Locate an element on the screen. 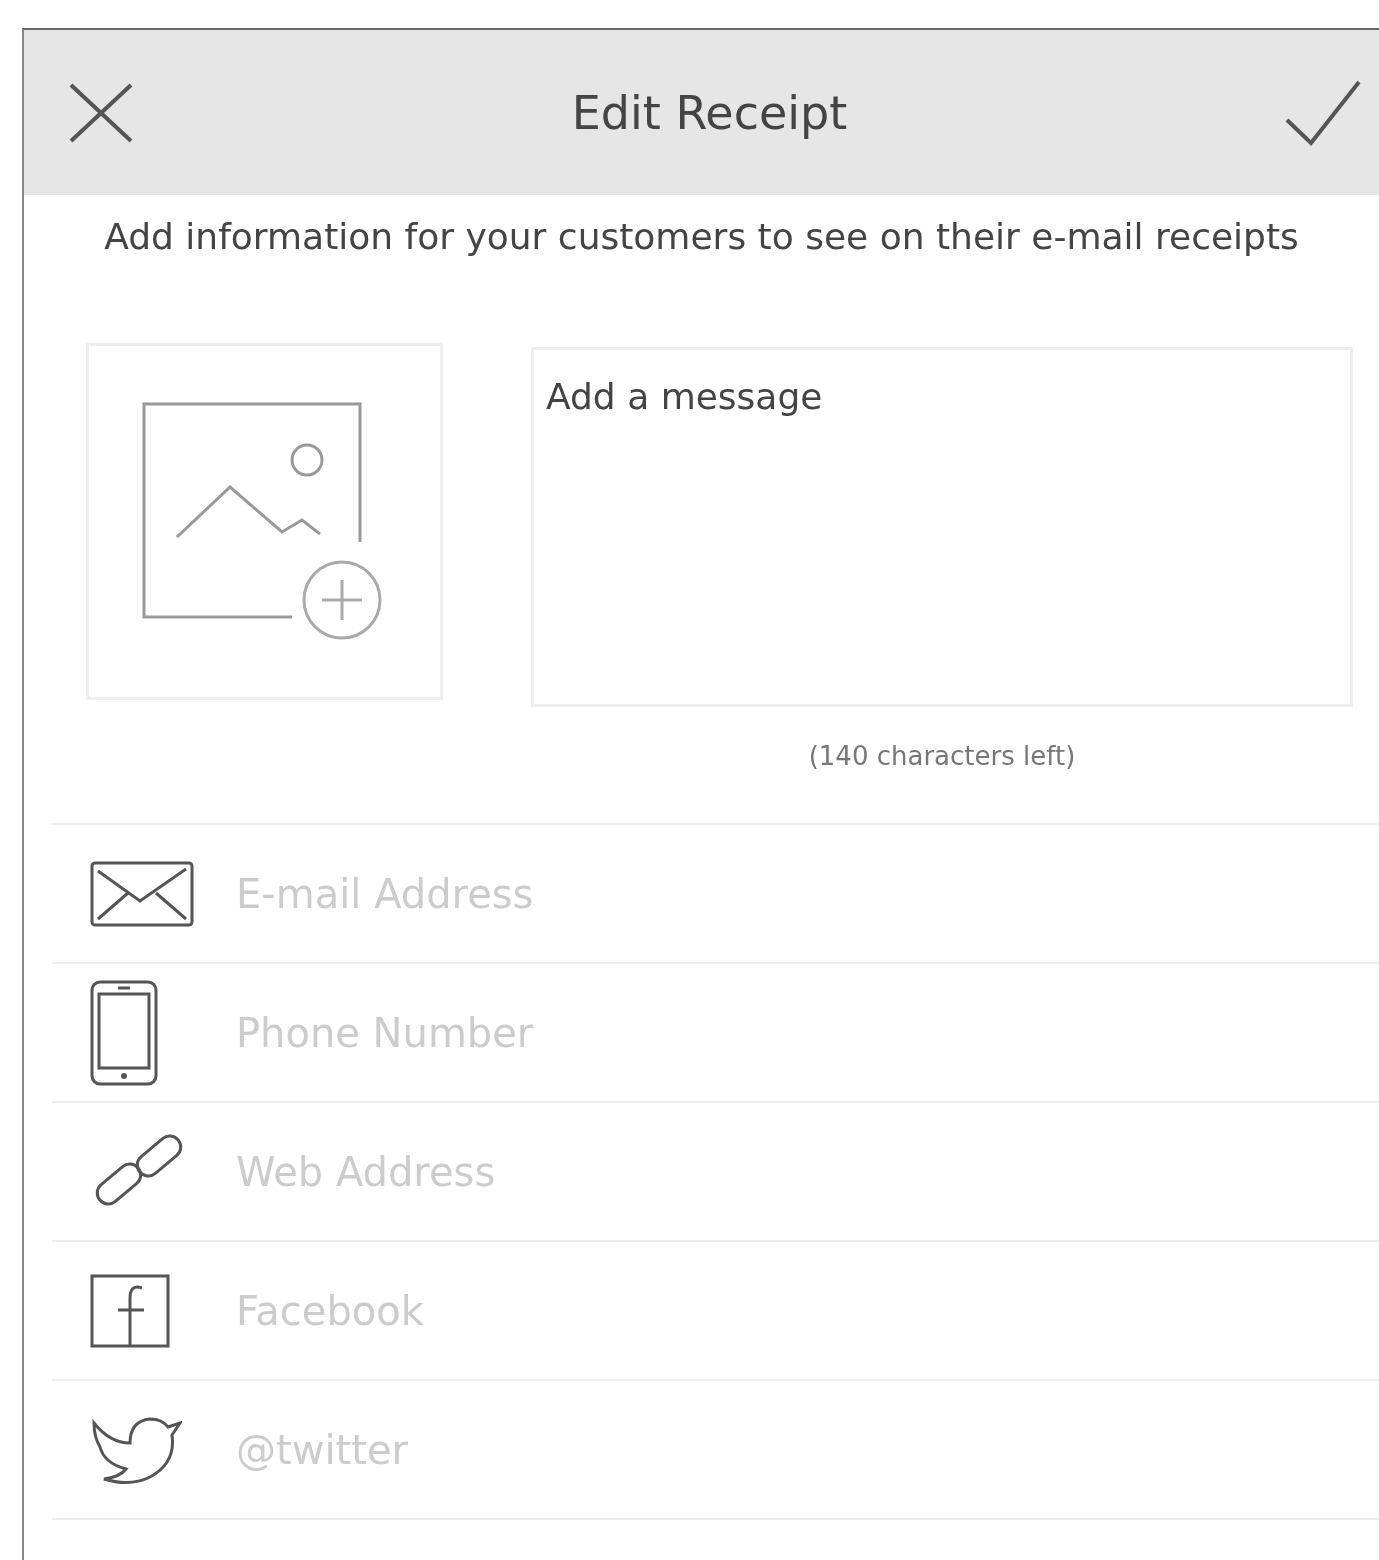 Image resolution: width=1379 pixels, height=1560 pixels. envelope-icon is located at coordinates (142, 893).